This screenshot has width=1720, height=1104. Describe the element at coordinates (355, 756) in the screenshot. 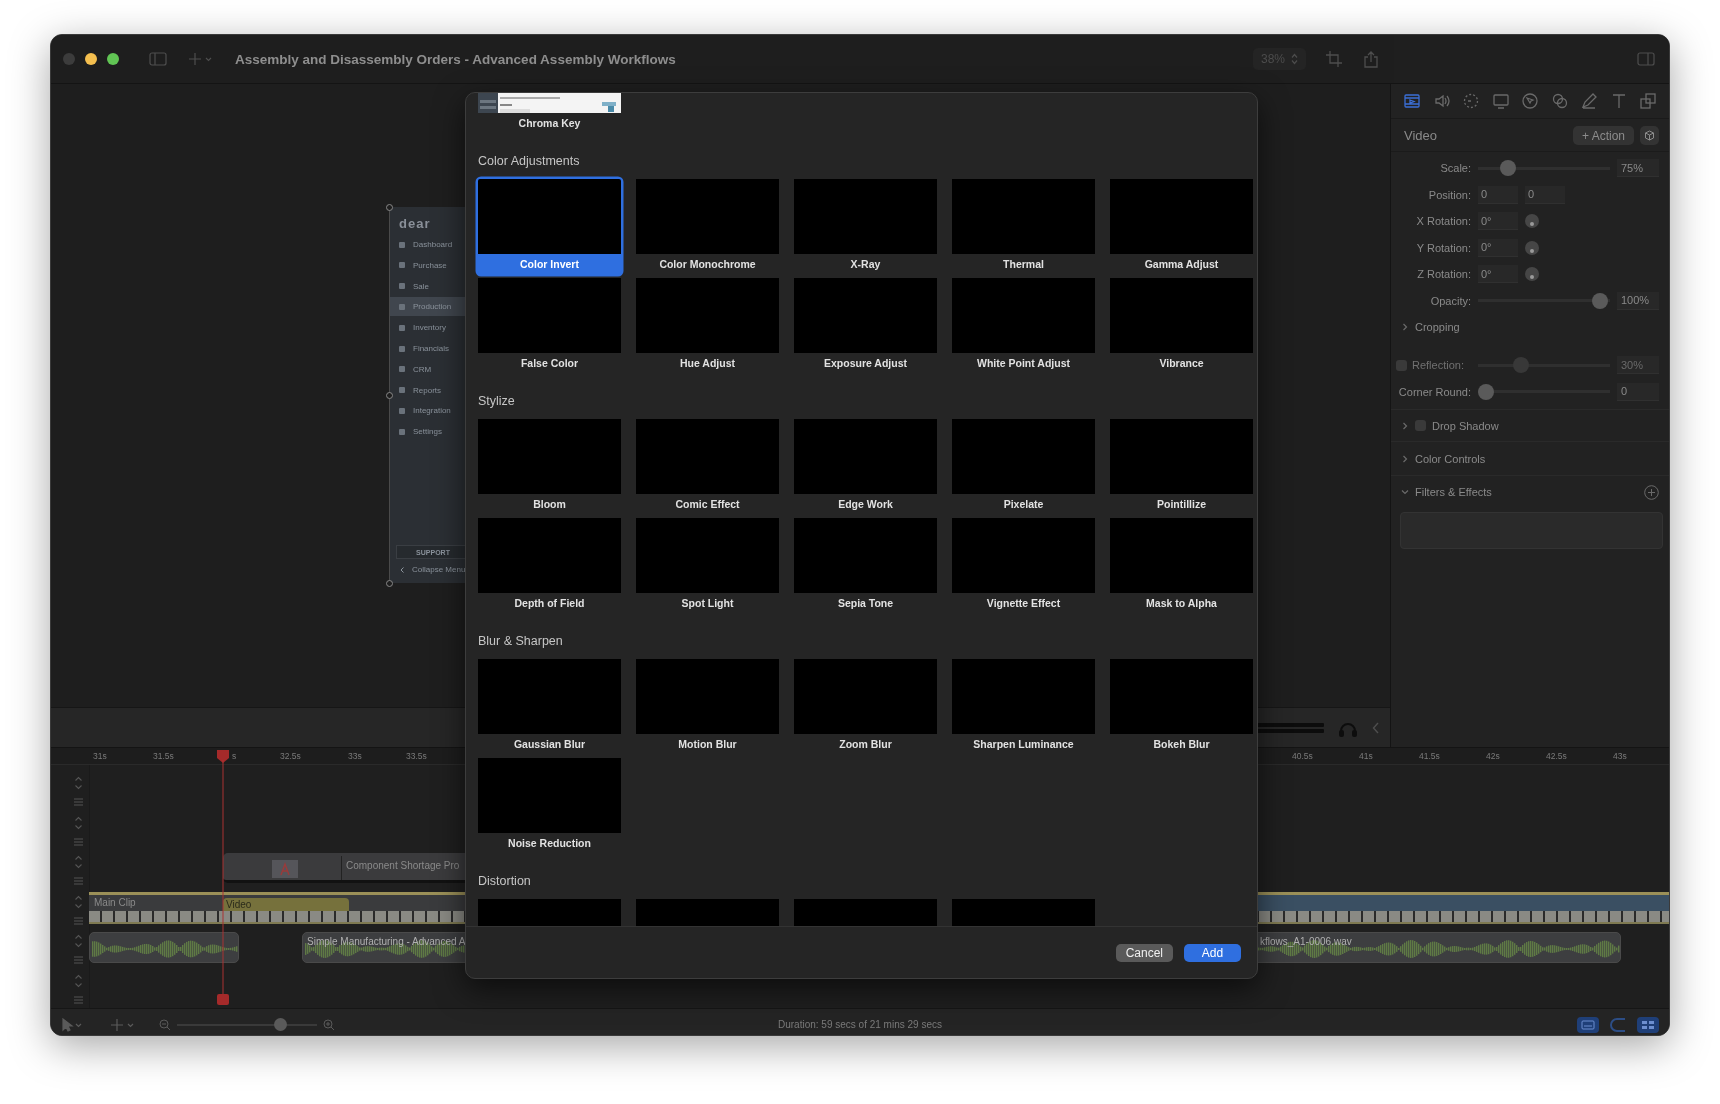

I see `time-label: 33s` at that location.